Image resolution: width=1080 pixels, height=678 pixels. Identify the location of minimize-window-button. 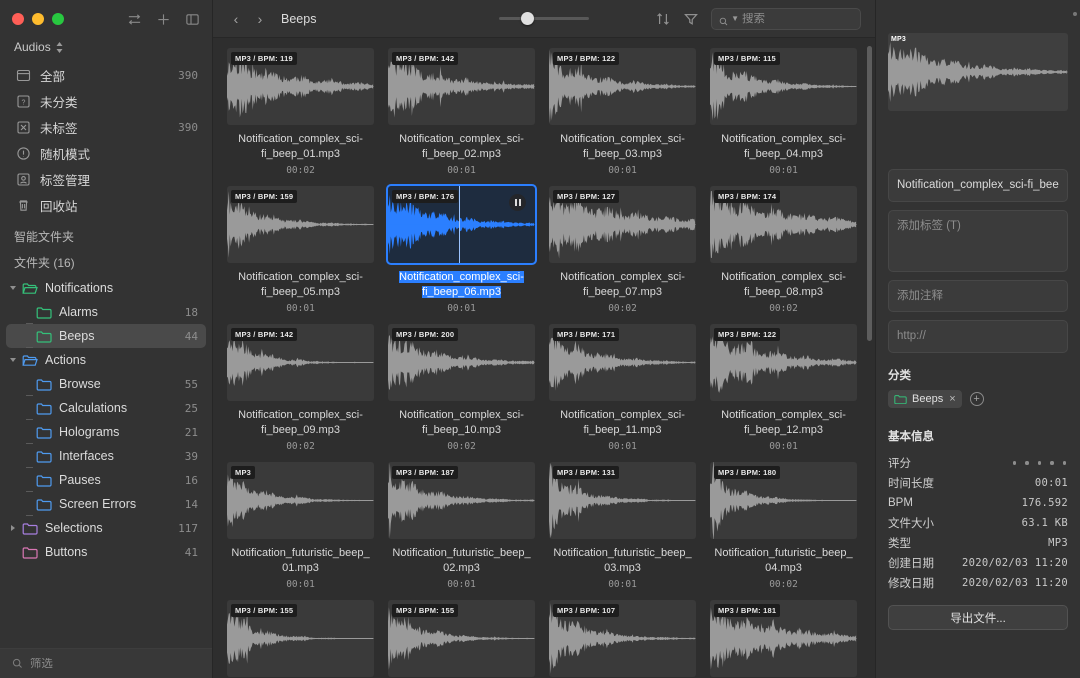
(38, 19).